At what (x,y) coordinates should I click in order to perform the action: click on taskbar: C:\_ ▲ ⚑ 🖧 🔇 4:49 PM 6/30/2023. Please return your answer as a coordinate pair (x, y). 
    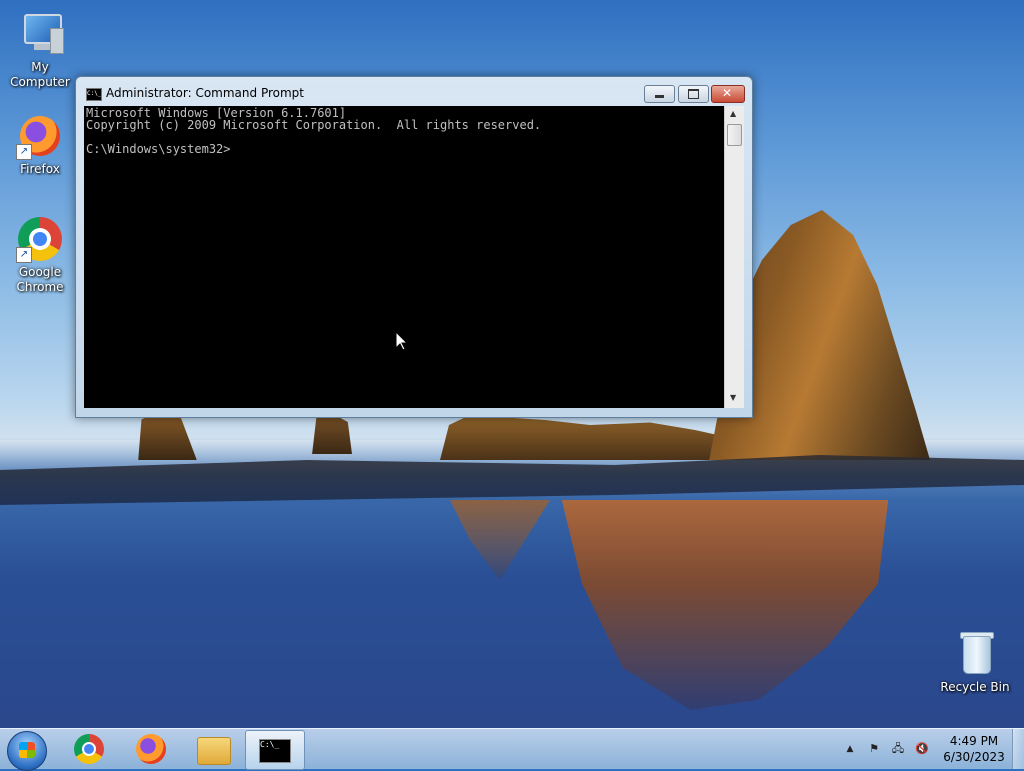
    Looking at the image, I should click on (512, 749).